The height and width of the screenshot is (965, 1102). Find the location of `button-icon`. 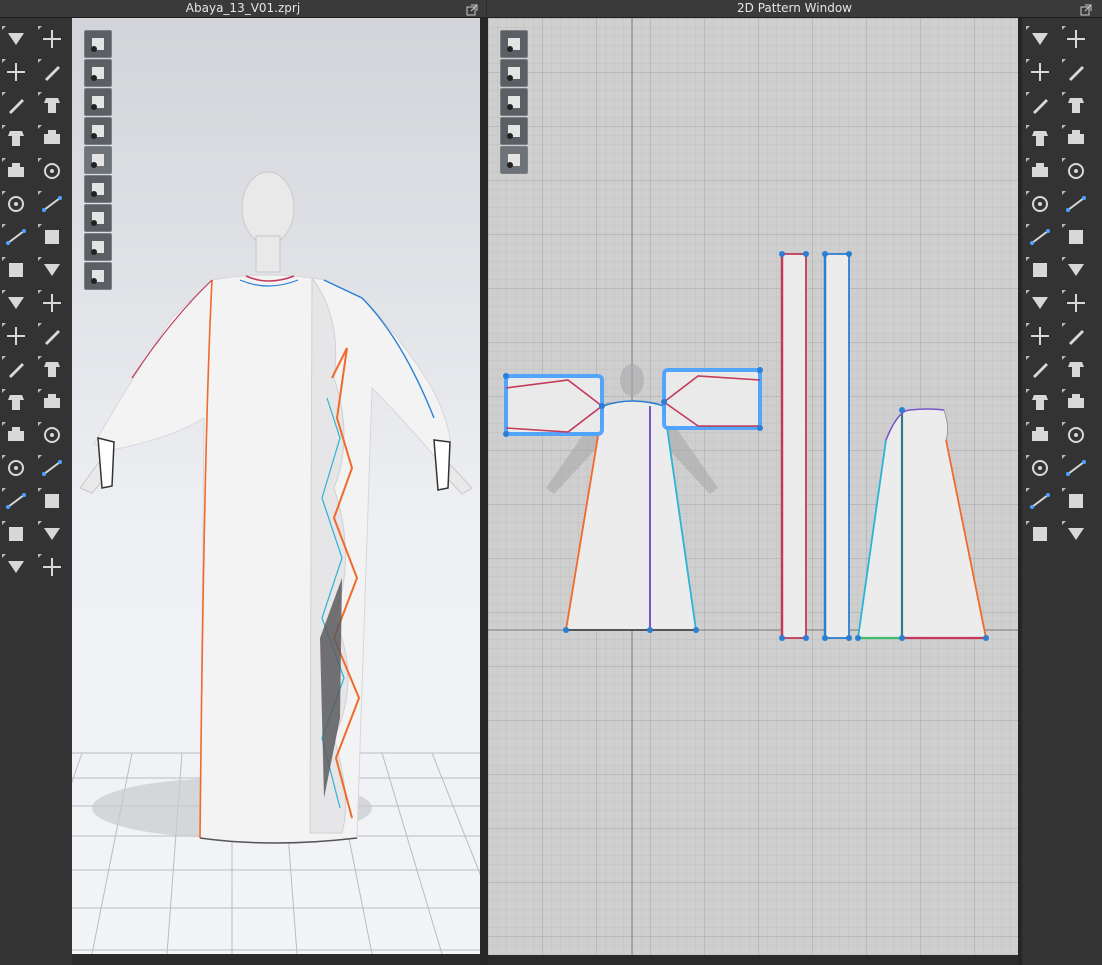

button-icon is located at coordinates (52, 303).